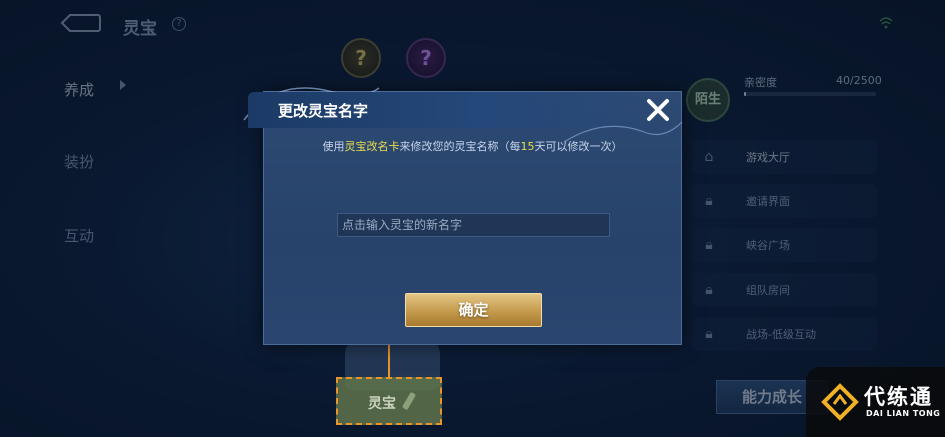 Image resolution: width=945 pixels, height=437 pixels. I want to click on new-name-input, so click(473, 225).